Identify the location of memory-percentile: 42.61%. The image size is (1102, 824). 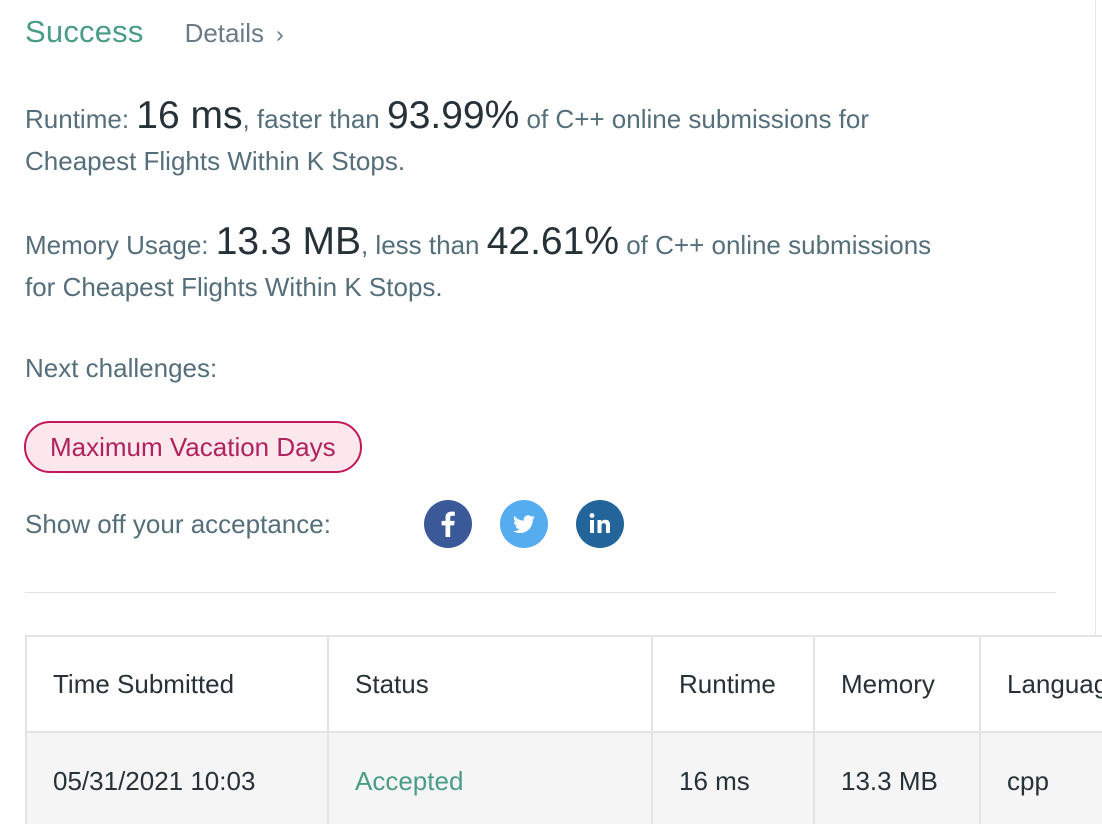
(552, 241).